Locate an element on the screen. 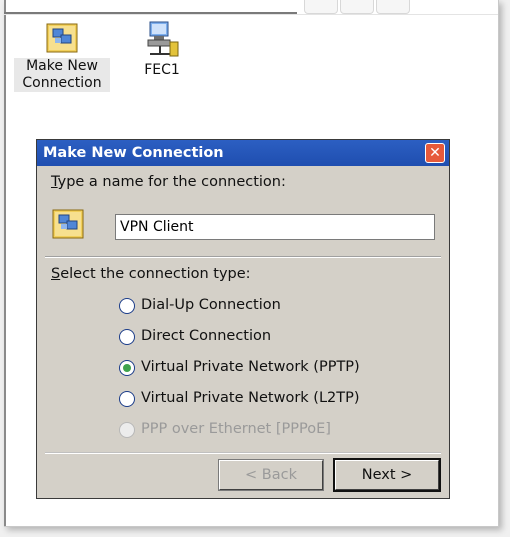 Image resolution: width=510 pixels, height=537 pixels. close-button: ✕ is located at coordinates (435, 153).